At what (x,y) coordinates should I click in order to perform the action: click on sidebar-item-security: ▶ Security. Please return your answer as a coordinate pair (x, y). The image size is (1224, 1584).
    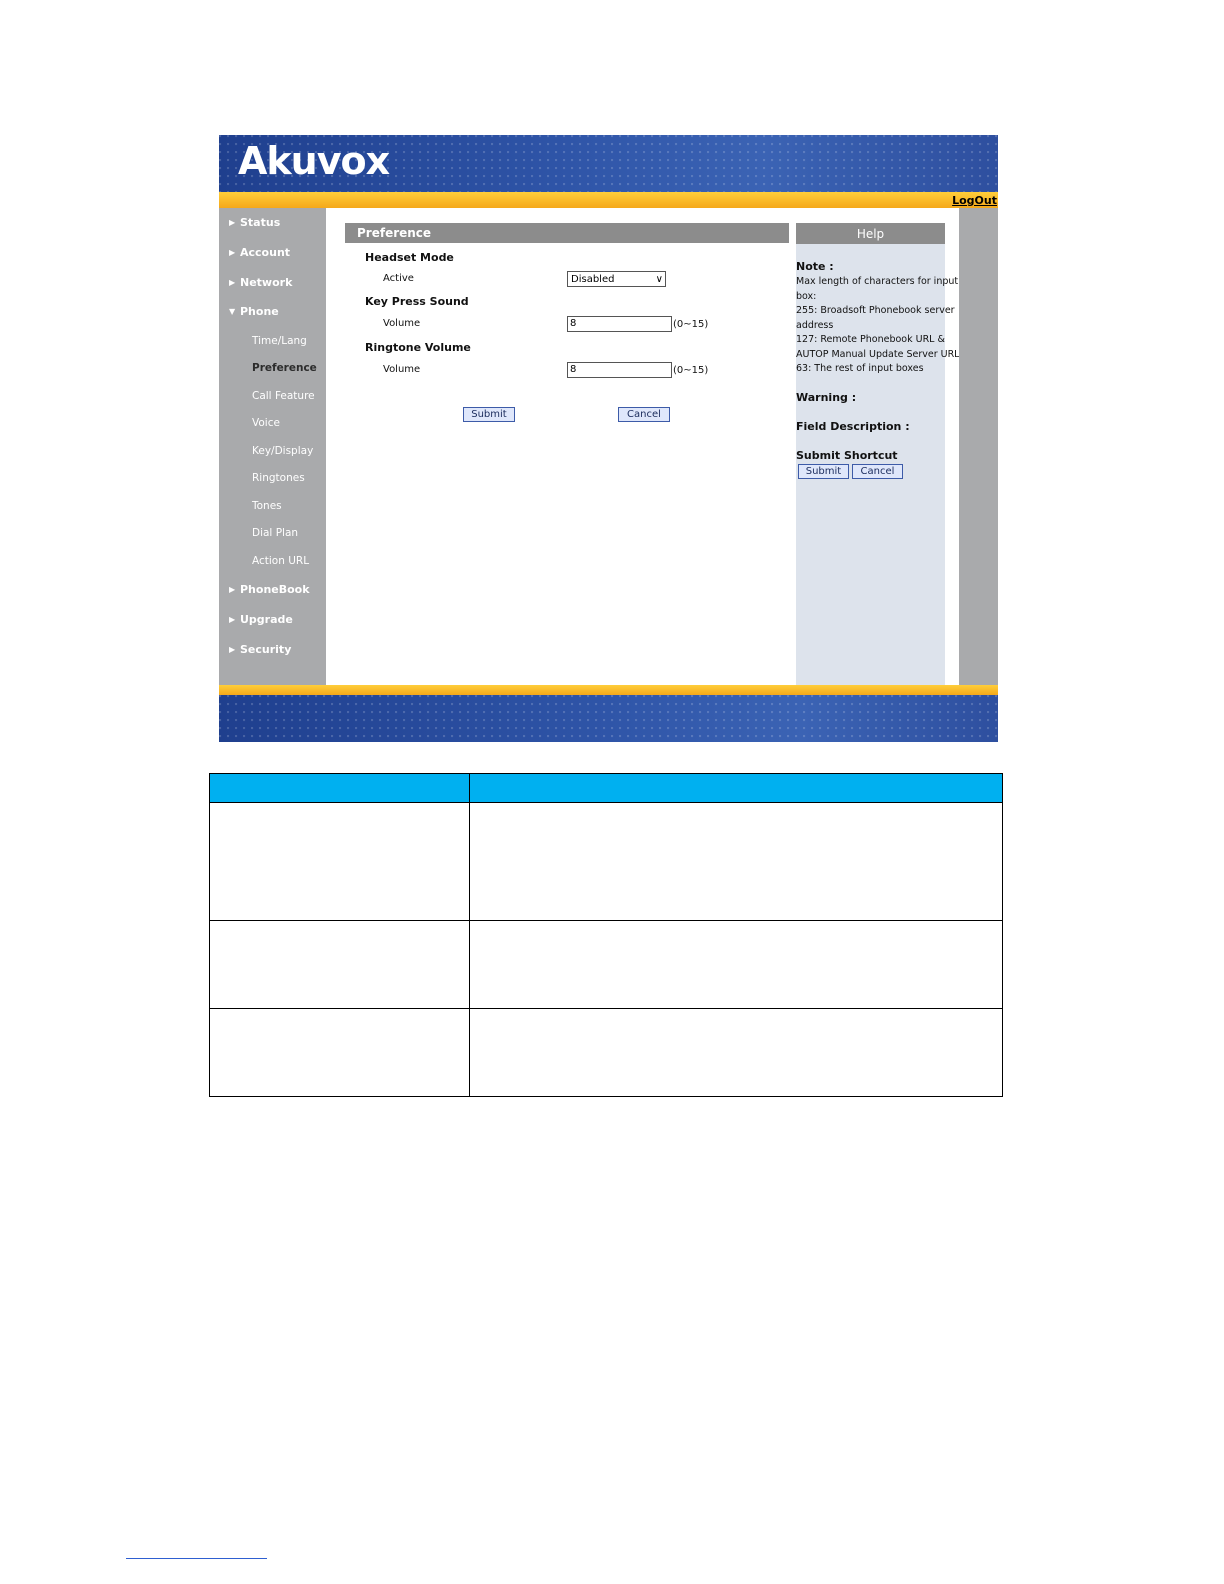
    Looking at the image, I should click on (260, 649).